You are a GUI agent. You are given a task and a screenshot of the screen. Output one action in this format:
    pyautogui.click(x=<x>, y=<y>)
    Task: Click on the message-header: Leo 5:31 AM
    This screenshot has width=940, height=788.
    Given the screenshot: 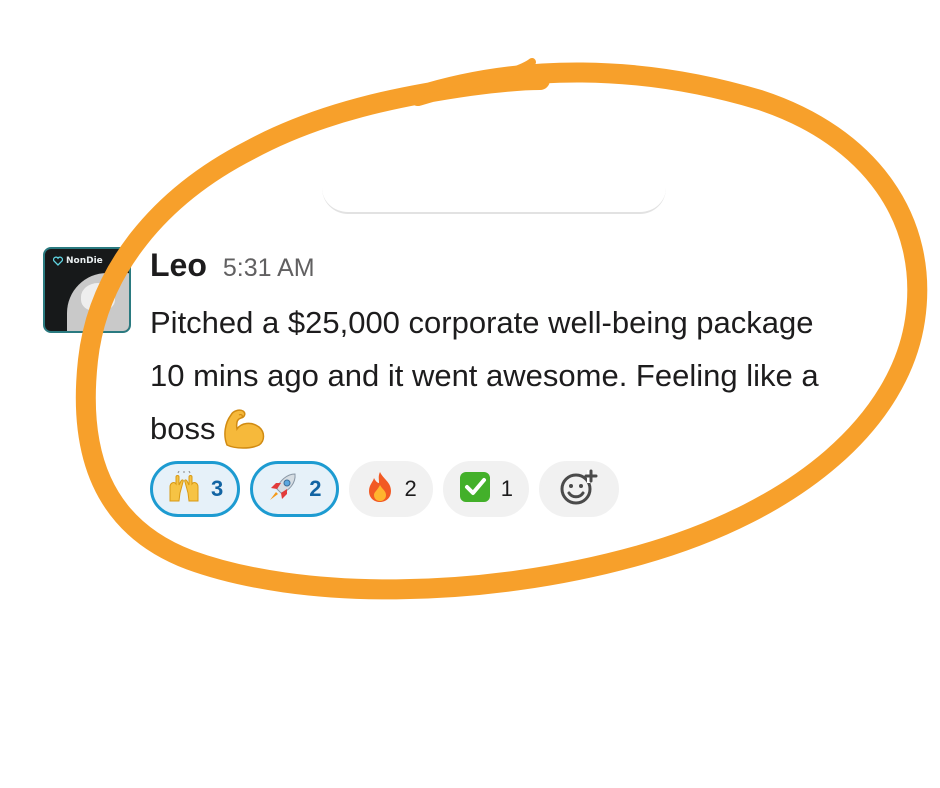 What is the action you would take?
    pyautogui.click(x=232, y=265)
    